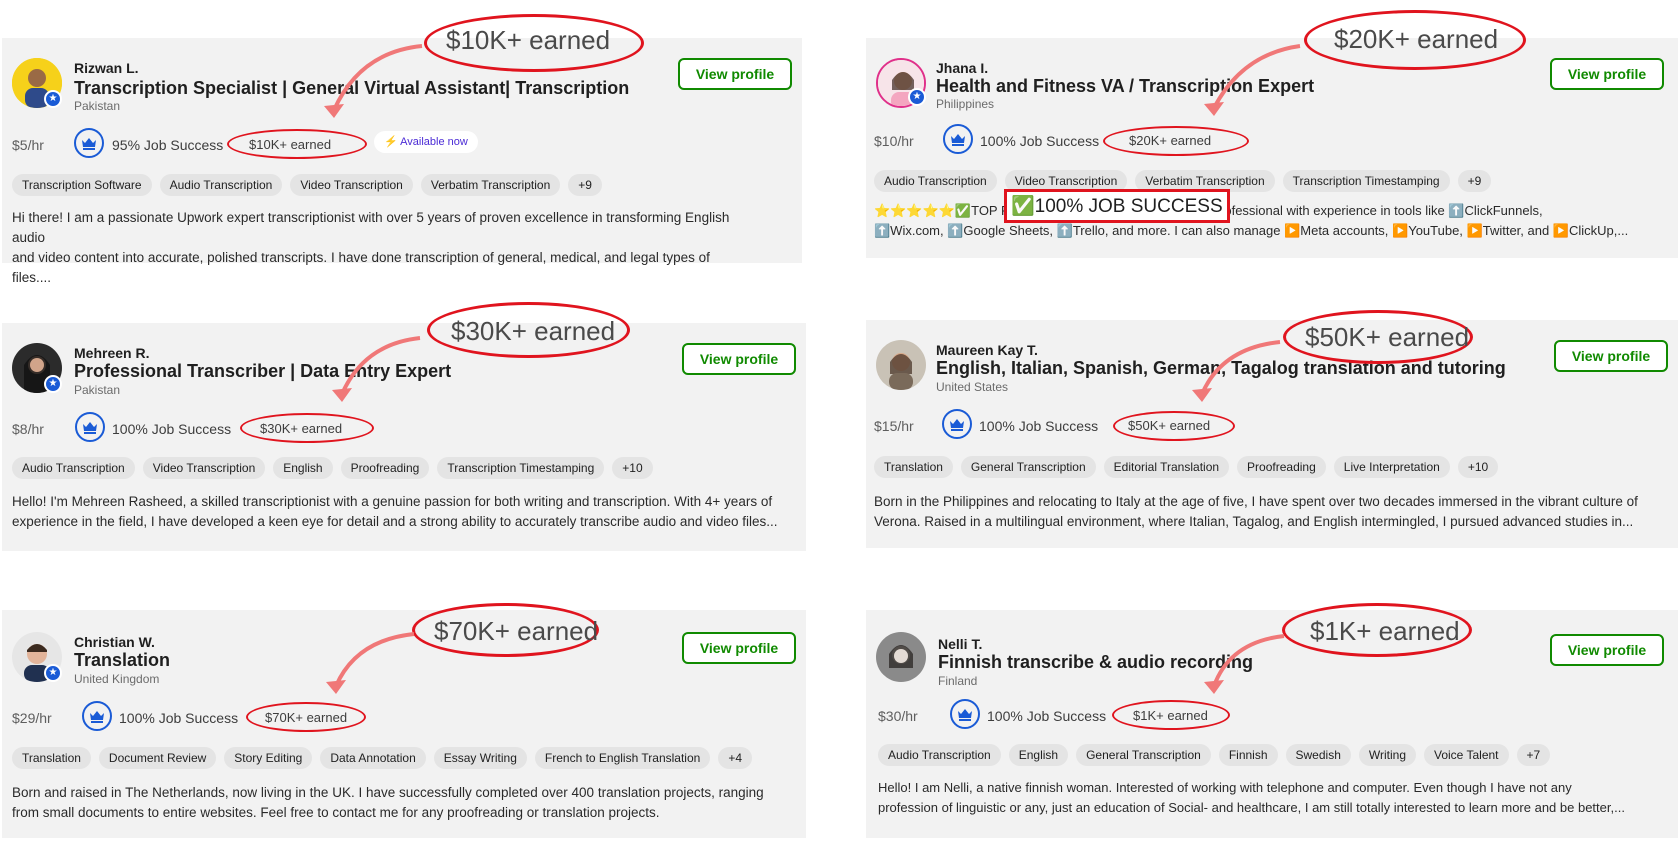  What do you see at coordinates (28, 429) in the screenshot?
I see `hourly-rate: $8/hr` at bounding box center [28, 429].